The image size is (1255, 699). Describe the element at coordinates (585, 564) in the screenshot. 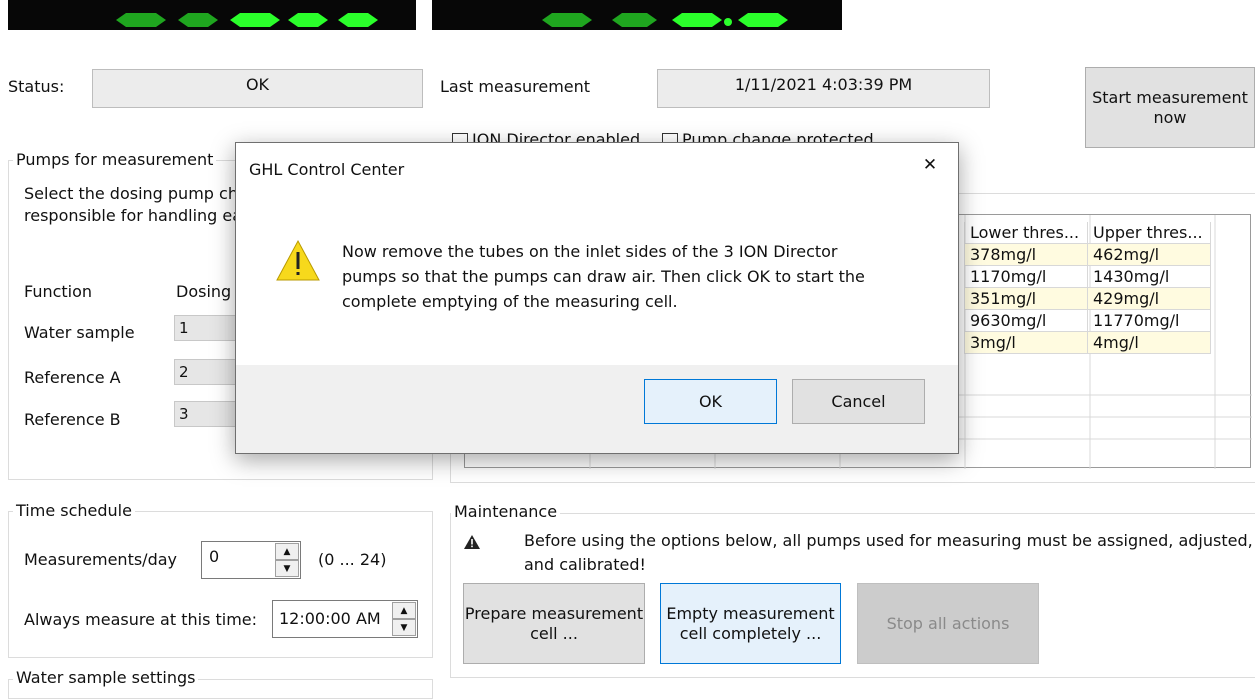

I see `maintenance-warning-line2: and calibrated!` at that location.